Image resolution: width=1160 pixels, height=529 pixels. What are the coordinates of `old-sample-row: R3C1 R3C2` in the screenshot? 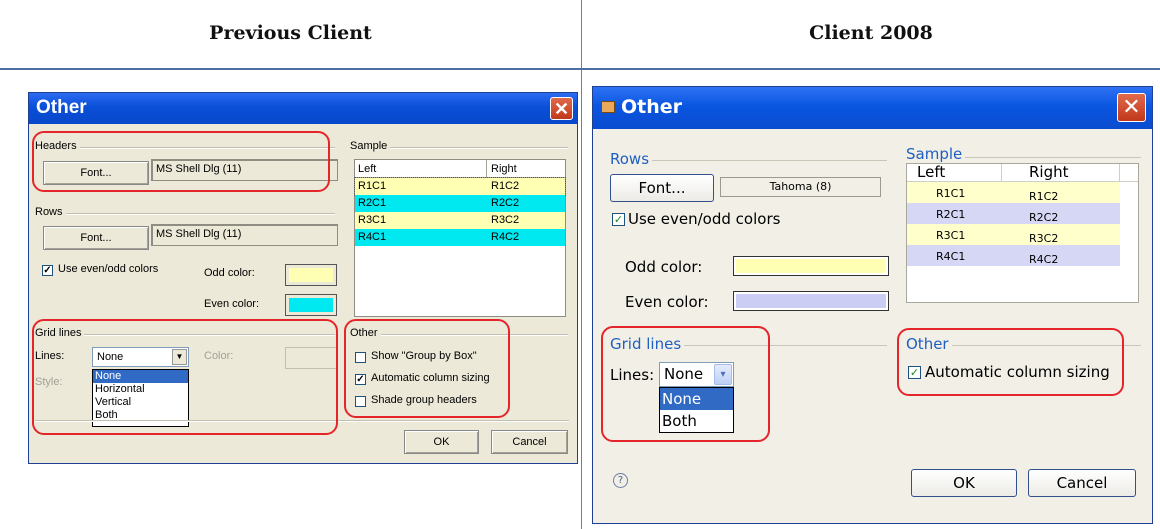 It's located at (460, 220).